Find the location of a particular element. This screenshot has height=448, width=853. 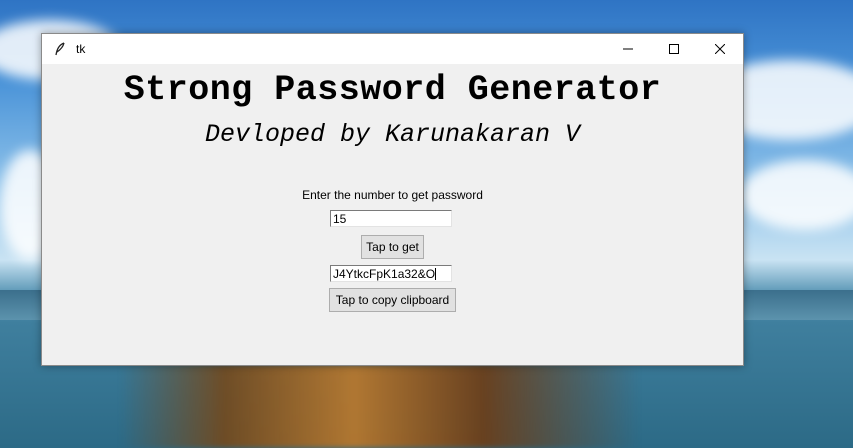

maximize-icon is located at coordinates (674, 49).